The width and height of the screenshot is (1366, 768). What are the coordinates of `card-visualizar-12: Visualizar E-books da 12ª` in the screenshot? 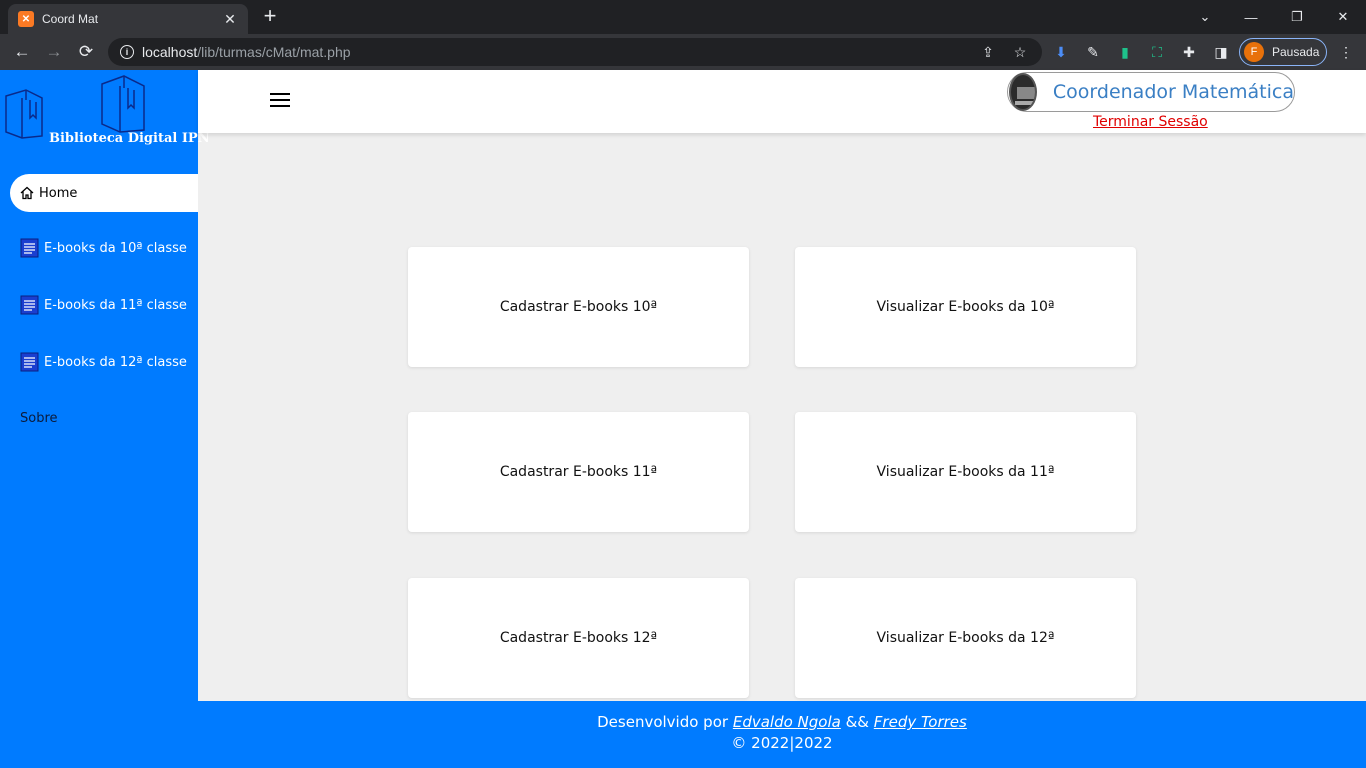 It's located at (965, 638).